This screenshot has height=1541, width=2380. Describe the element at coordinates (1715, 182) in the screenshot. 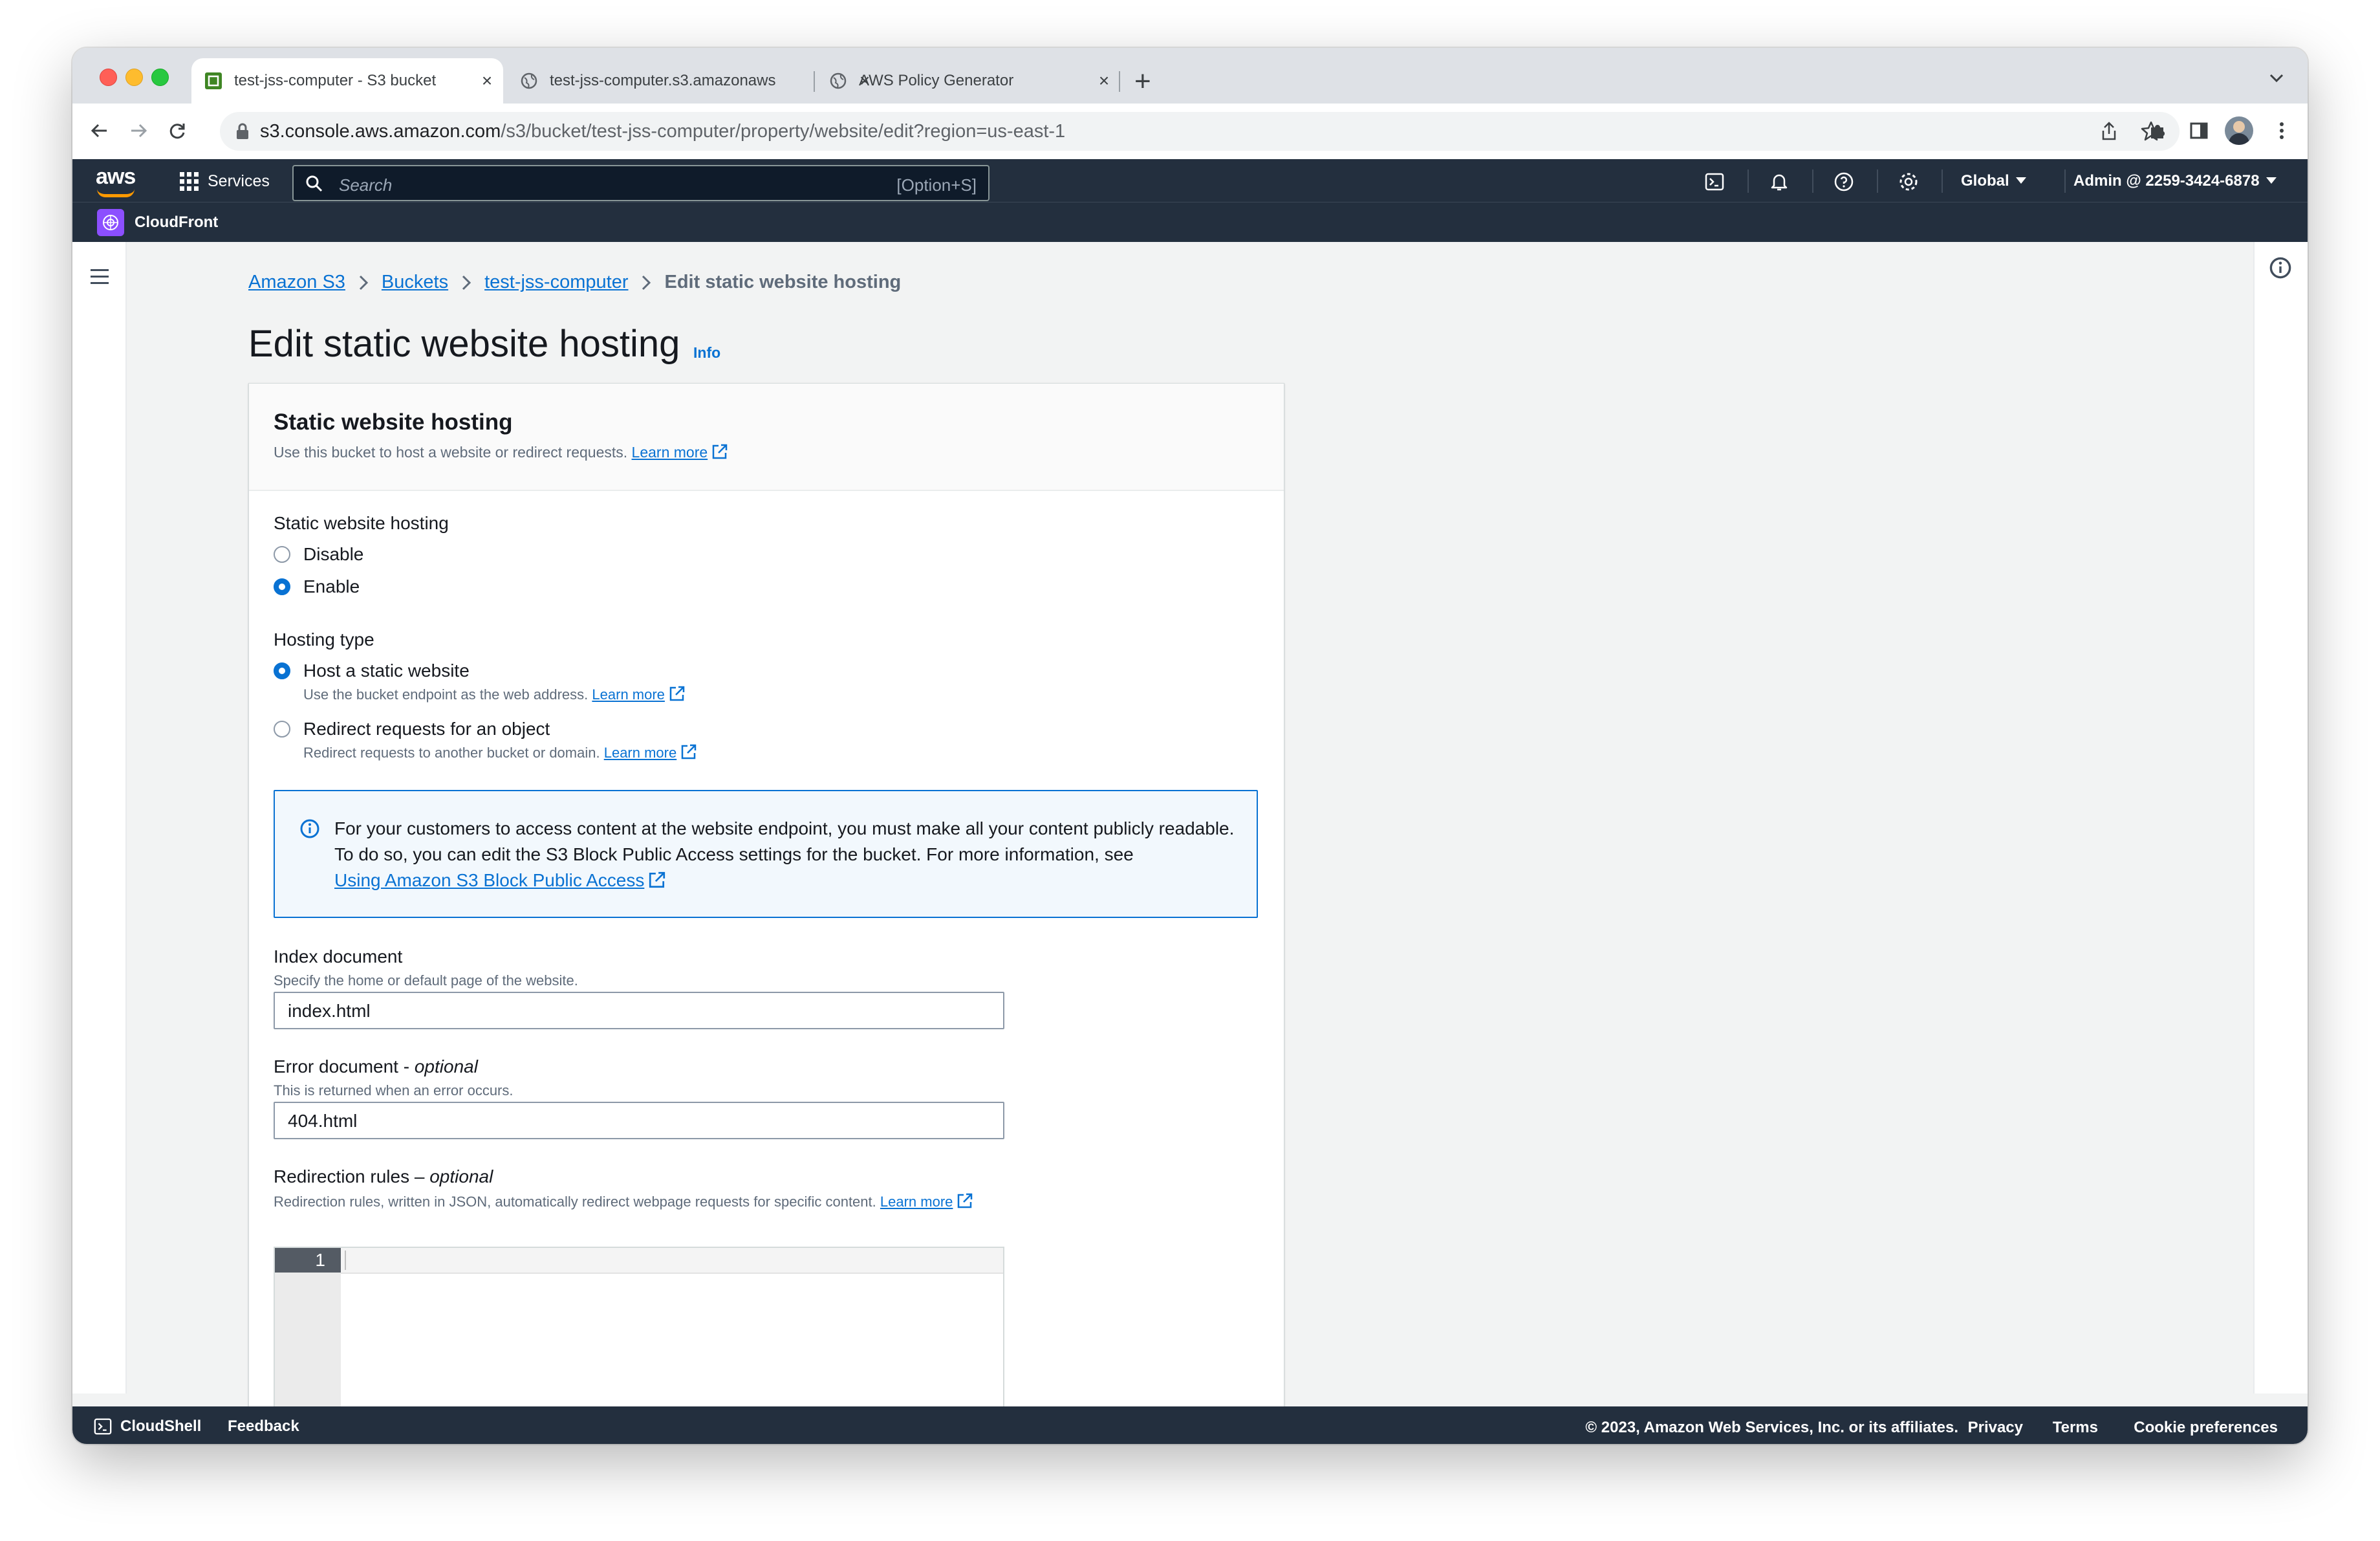

I see `cloudshell-icon` at that location.